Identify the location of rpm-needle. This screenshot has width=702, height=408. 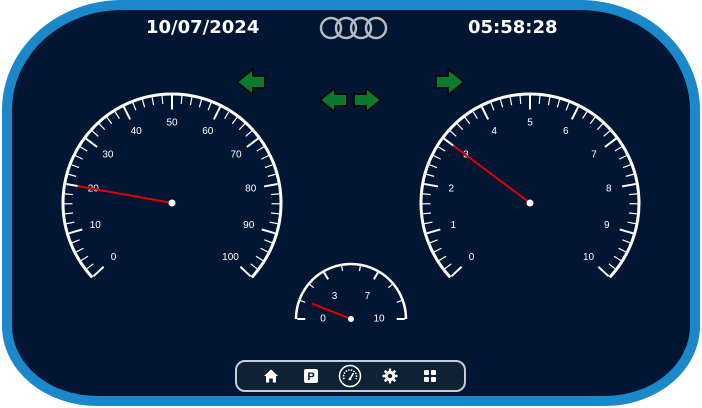
(491, 174).